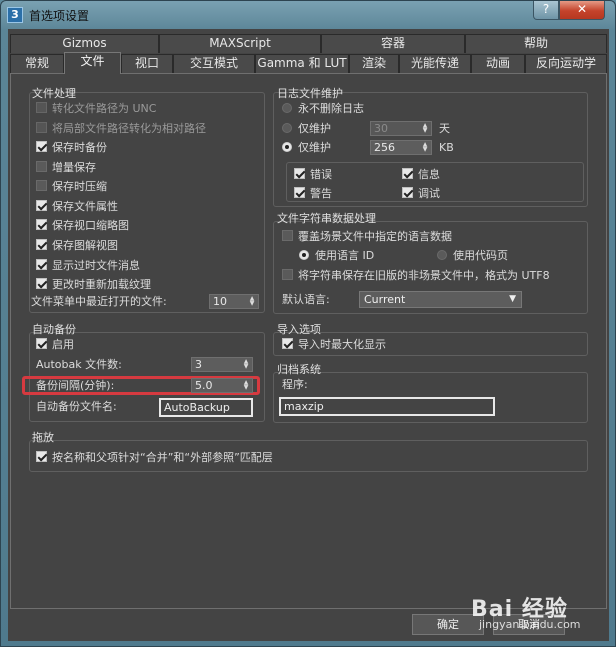 This screenshot has height=647, width=616. Describe the element at coordinates (387, 406) in the screenshot. I see `archive-program-input: maxzip` at that location.